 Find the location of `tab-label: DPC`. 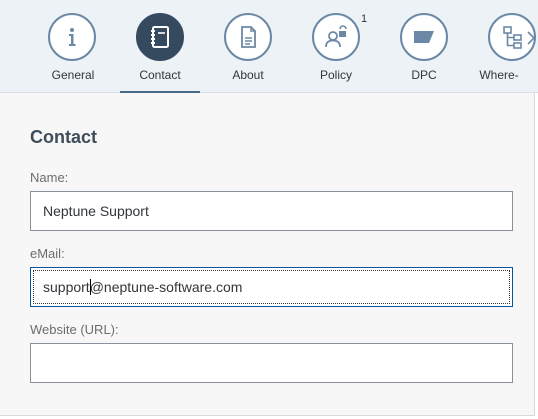

tab-label: DPC is located at coordinates (424, 75).